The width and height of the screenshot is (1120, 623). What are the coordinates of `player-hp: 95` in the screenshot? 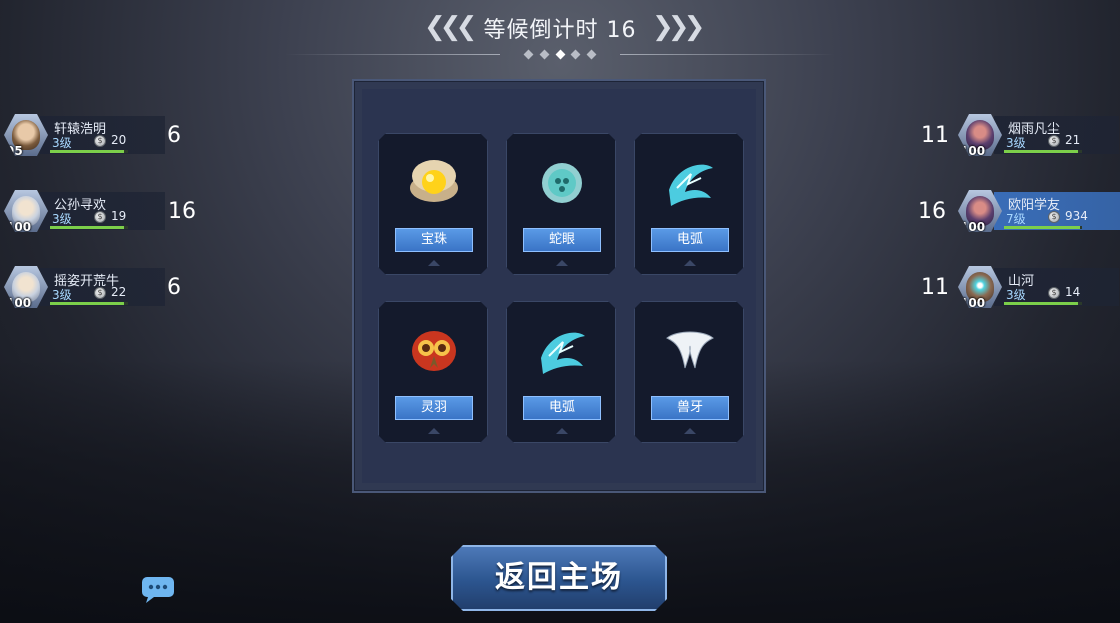 It's located at (14, 151).